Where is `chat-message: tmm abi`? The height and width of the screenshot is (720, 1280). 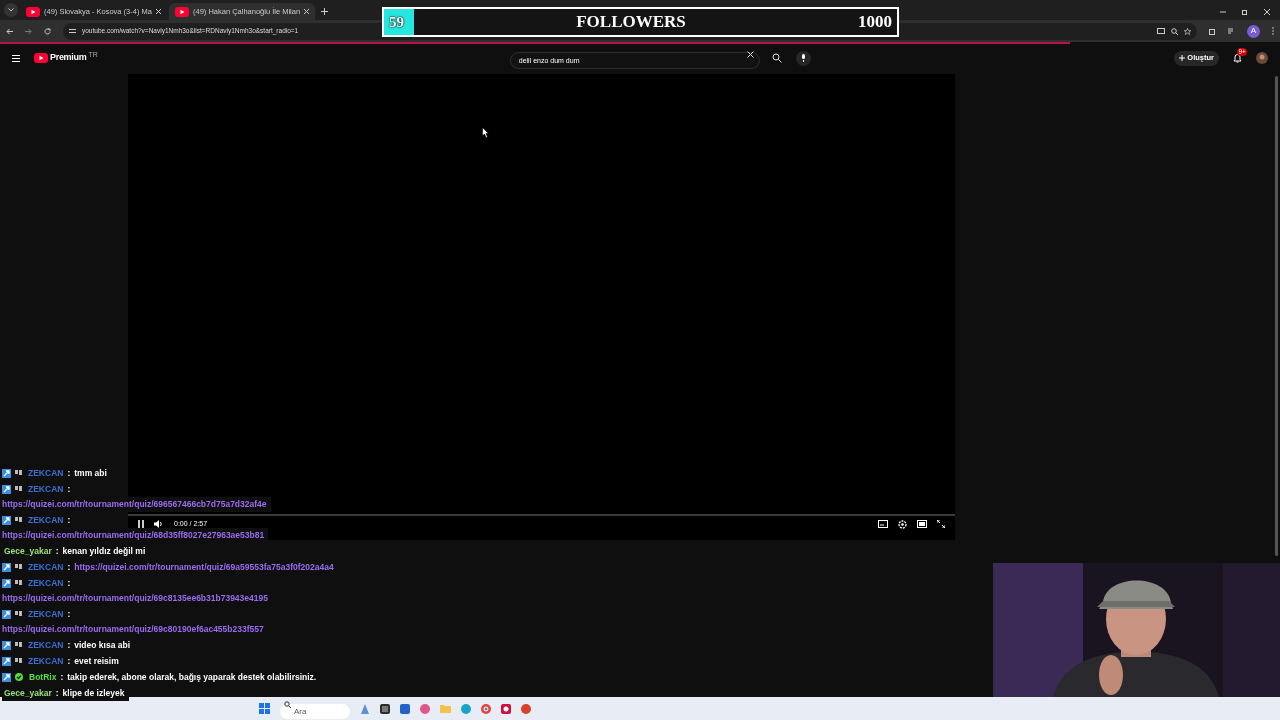 chat-message: tmm abi is located at coordinates (90, 473).